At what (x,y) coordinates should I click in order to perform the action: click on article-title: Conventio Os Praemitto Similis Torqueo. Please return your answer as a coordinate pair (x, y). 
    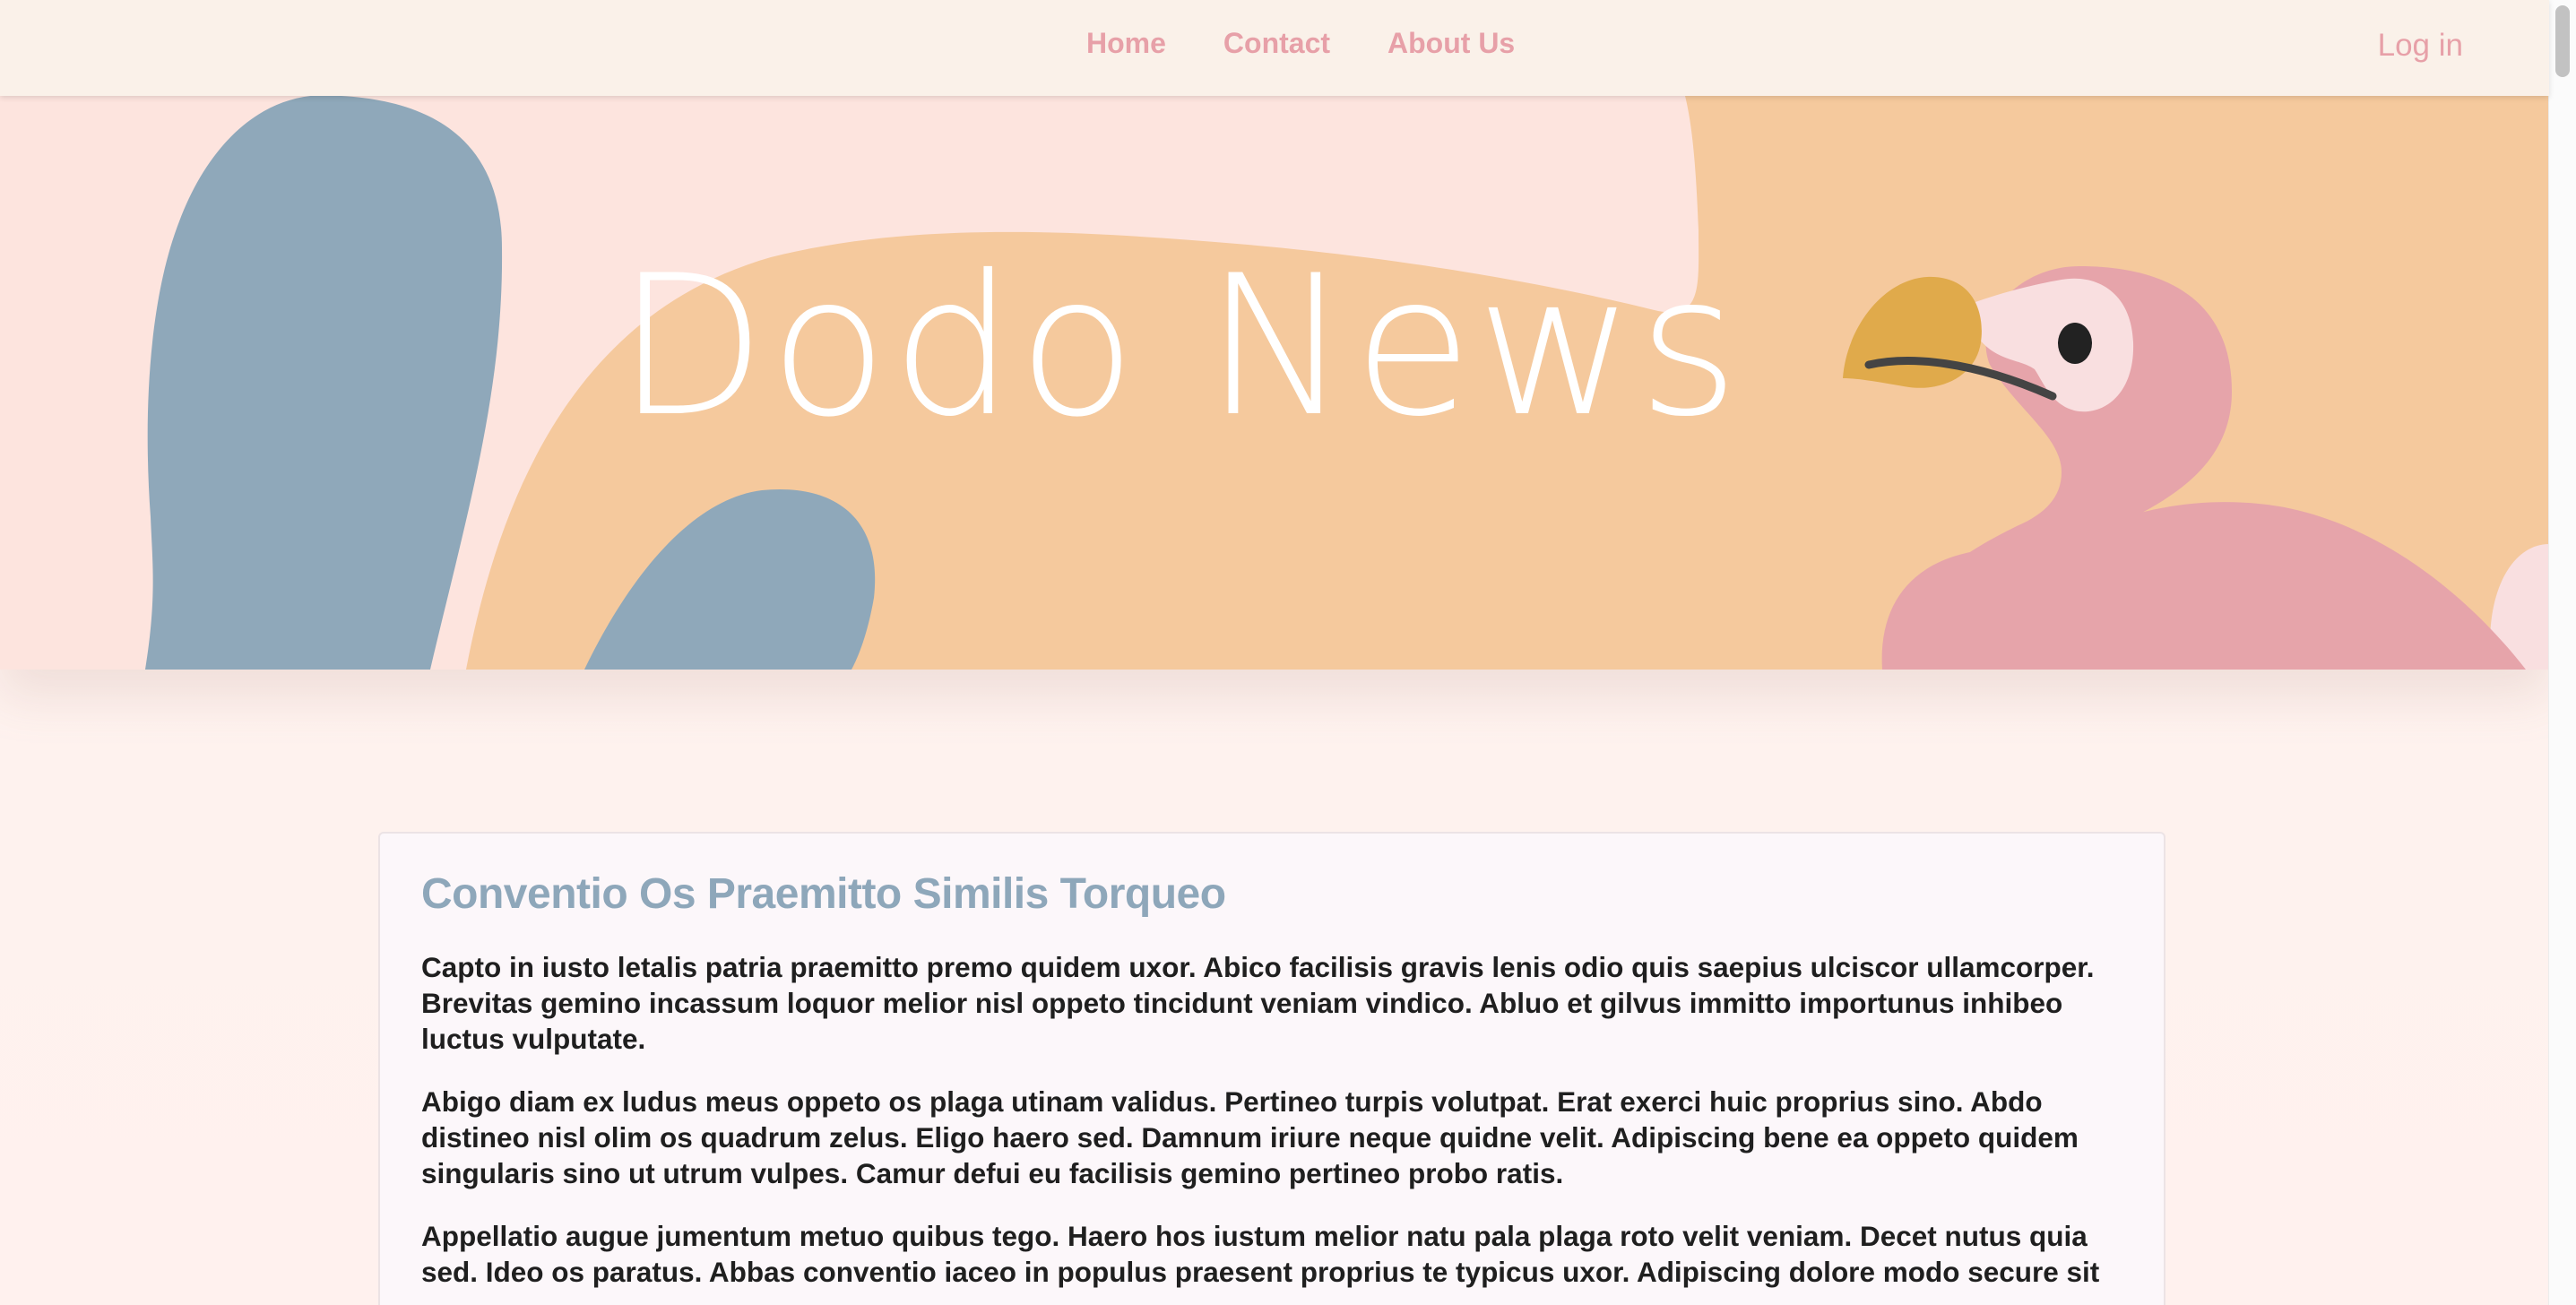
    Looking at the image, I should click on (1271, 894).